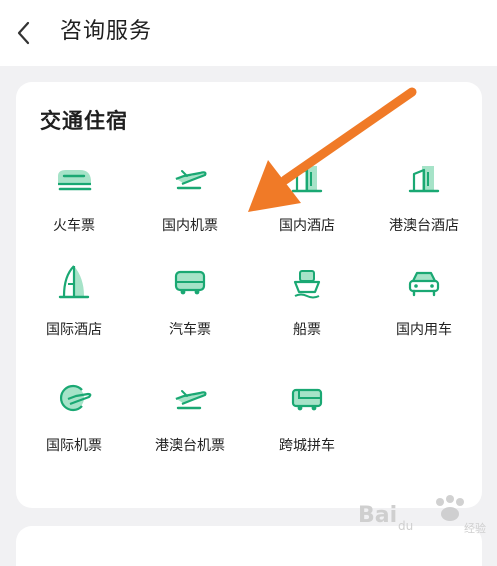 The image size is (497, 566). What do you see at coordinates (190, 282) in the screenshot?
I see `bus-icon` at bounding box center [190, 282].